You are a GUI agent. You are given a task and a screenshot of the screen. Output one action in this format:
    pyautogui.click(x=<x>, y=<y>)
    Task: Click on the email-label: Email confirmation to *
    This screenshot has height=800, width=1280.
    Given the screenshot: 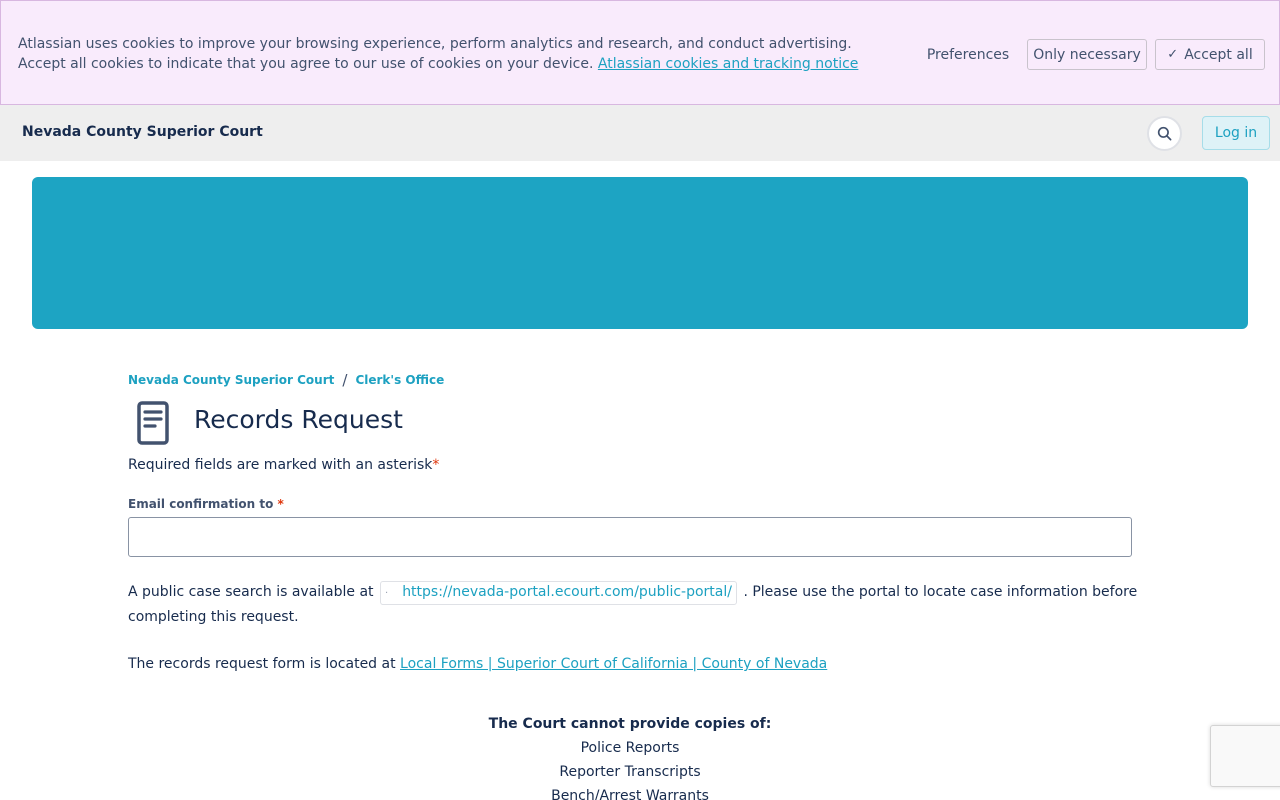 What is the action you would take?
    pyautogui.click(x=206, y=504)
    